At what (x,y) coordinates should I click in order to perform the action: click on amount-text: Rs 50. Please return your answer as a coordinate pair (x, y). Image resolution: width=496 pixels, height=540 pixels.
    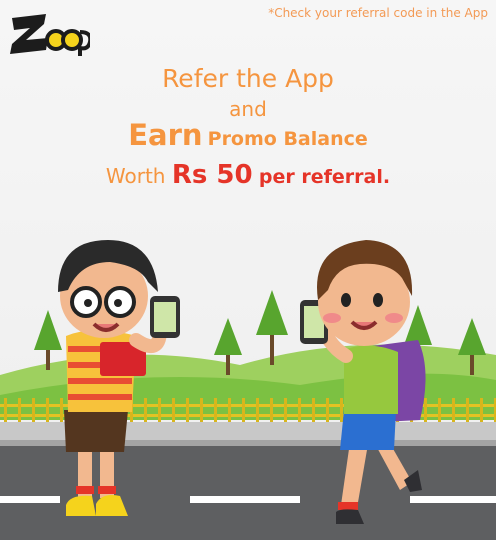
    Looking at the image, I should click on (212, 175).